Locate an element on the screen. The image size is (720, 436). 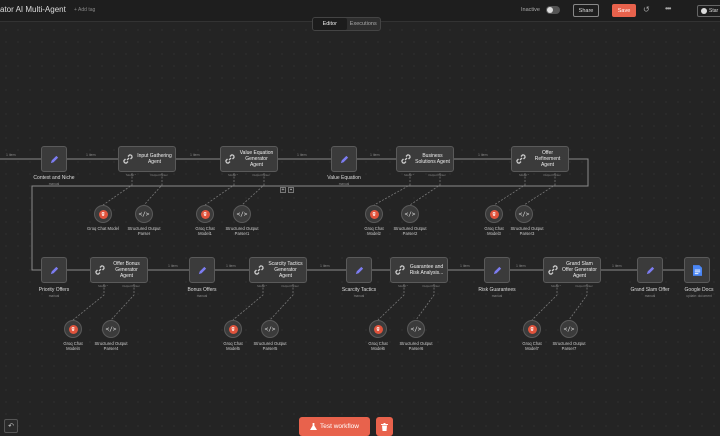
node-label: Bonus Offers manual is located at coordinates (202, 292).